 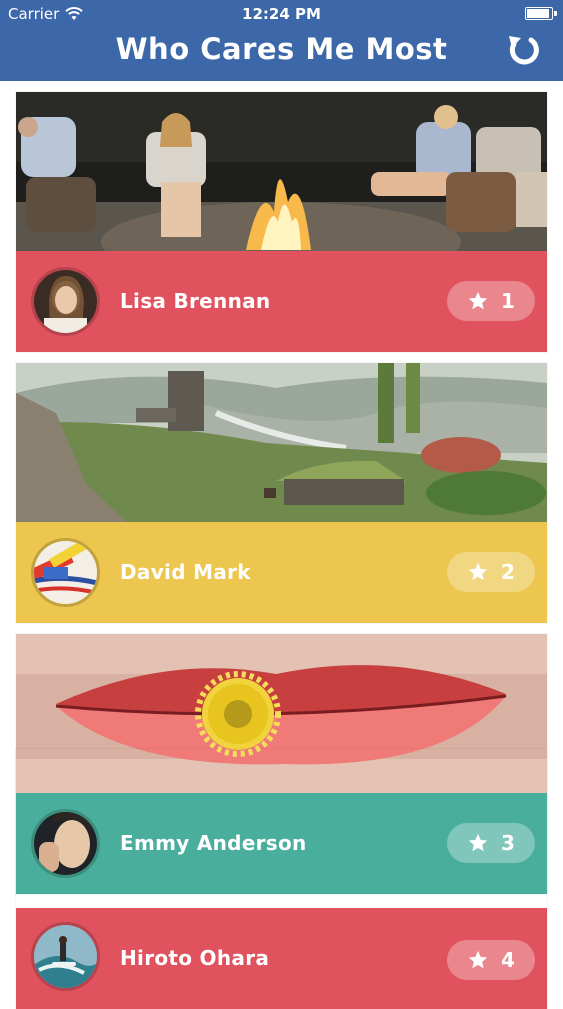 I want to click on contact-name: Hiroto Ohara, so click(x=195, y=958).